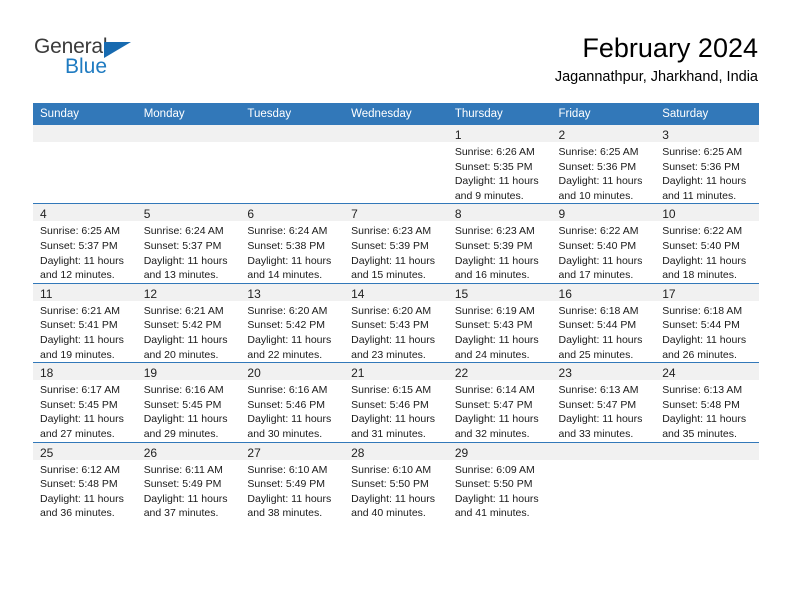 The width and height of the screenshot is (792, 612). What do you see at coordinates (598, 310) in the screenshot?
I see `day-detail-line: Sunrise: 6:18 AM` at bounding box center [598, 310].